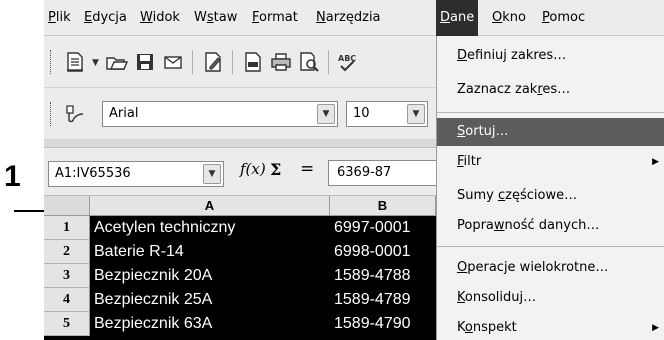  I want to click on menu-label-key: F, so click(256, 17).